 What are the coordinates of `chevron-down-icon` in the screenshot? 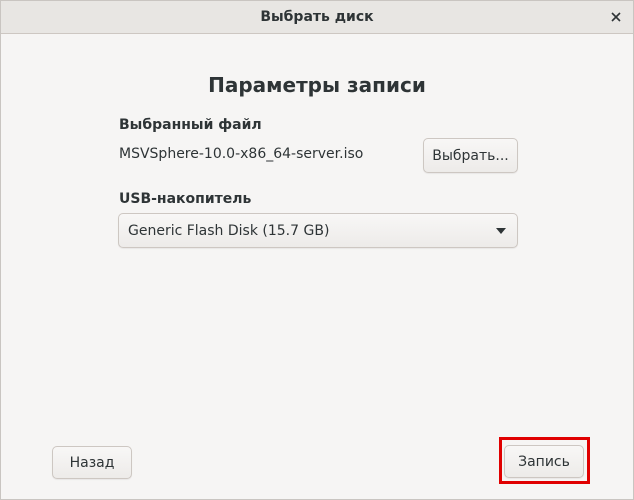 It's located at (501, 231).